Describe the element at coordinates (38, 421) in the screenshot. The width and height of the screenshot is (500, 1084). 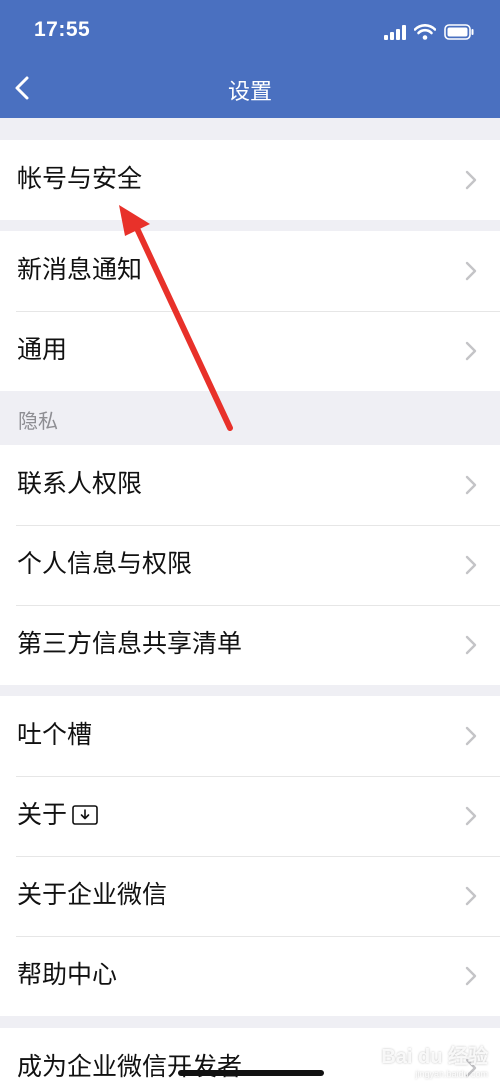
I see `section-label-privacy: 隐私` at that location.